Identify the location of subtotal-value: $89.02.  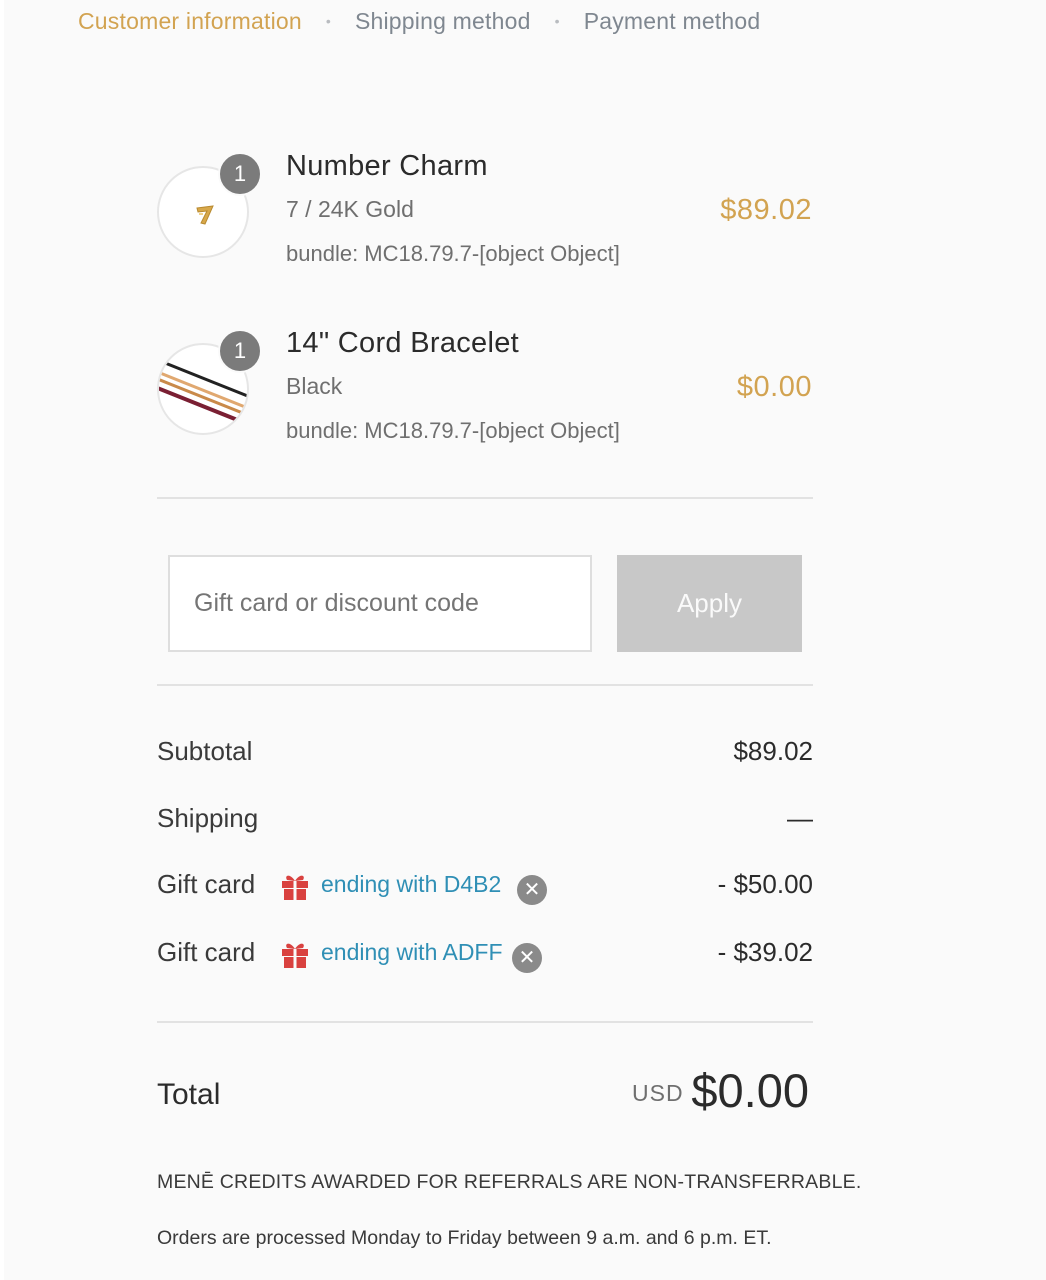
(773, 751).